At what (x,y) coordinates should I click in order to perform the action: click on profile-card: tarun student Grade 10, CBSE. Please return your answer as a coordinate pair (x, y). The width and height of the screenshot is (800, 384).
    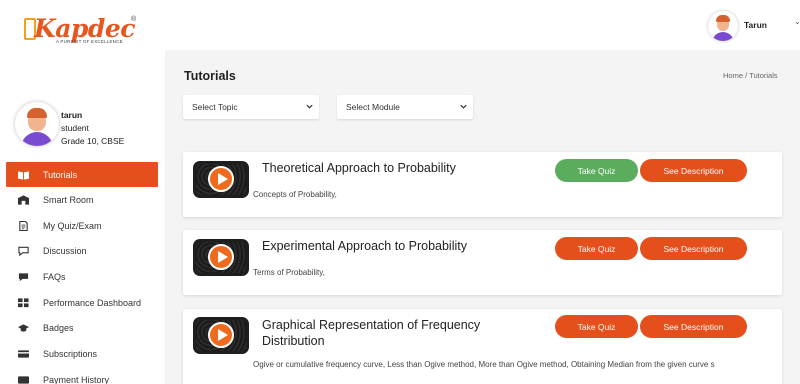
    Looking at the image, I should click on (85, 126).